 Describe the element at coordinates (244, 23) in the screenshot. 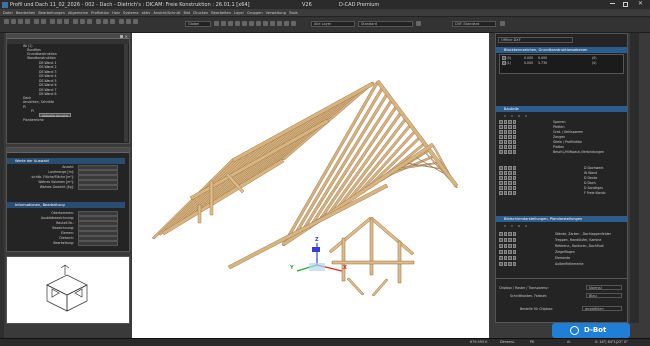

I see `section-icon` at that location.